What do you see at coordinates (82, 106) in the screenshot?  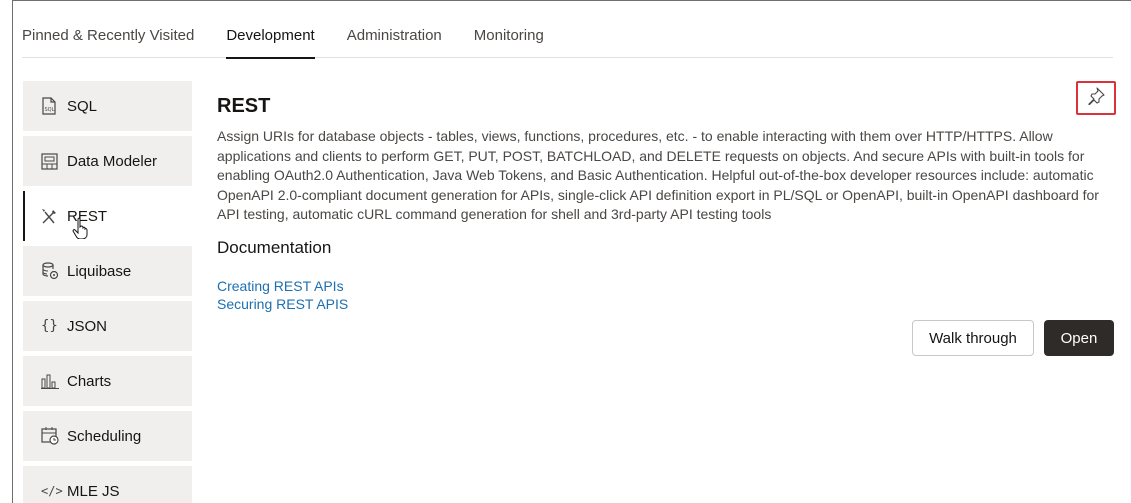 I see `sidebar-item-label: SQL` at bounding box center [82, 106].